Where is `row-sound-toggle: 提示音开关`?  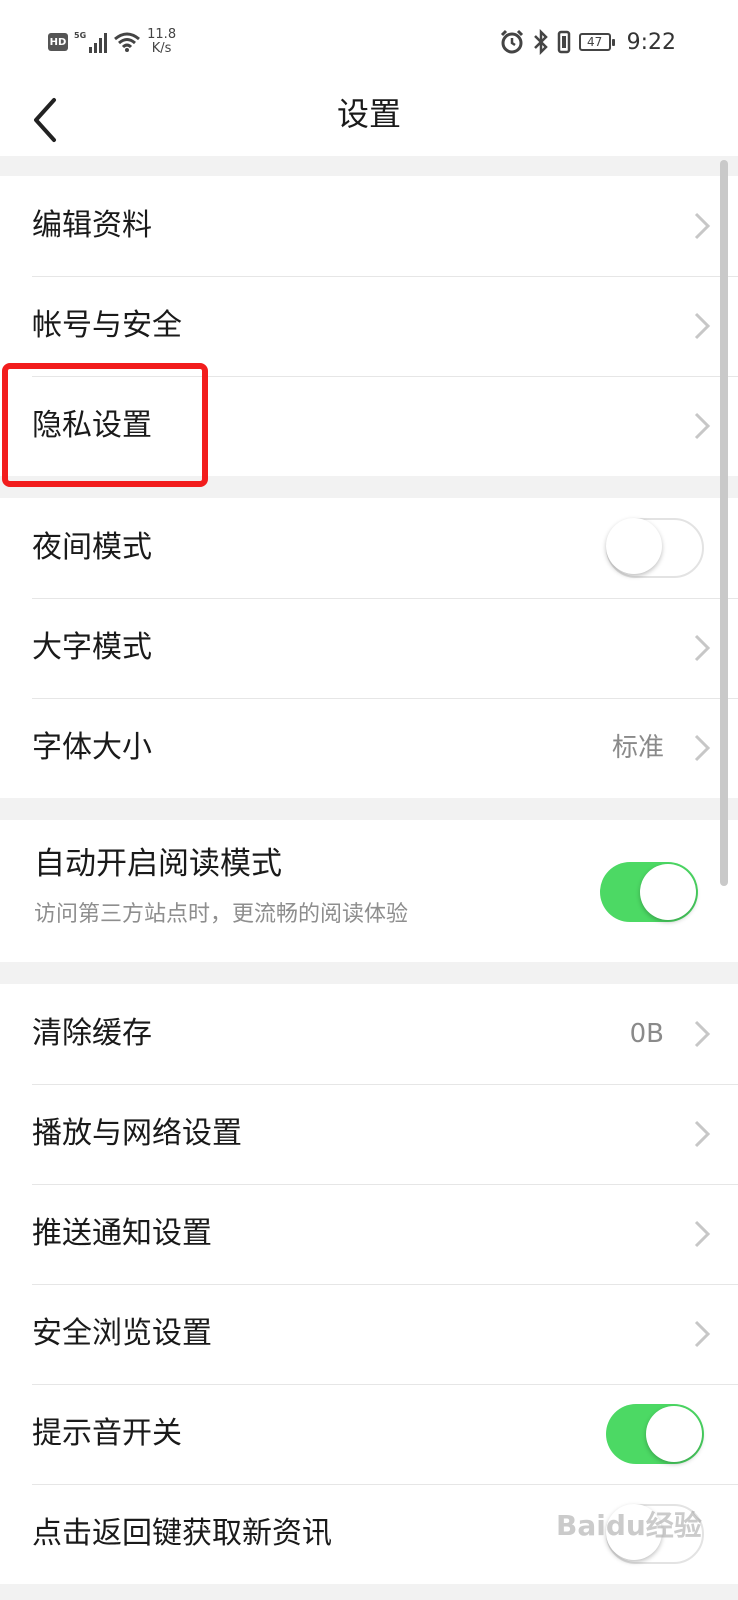
row-sound-toggle: 提示音开关 is located at coordinates (369, 1434).